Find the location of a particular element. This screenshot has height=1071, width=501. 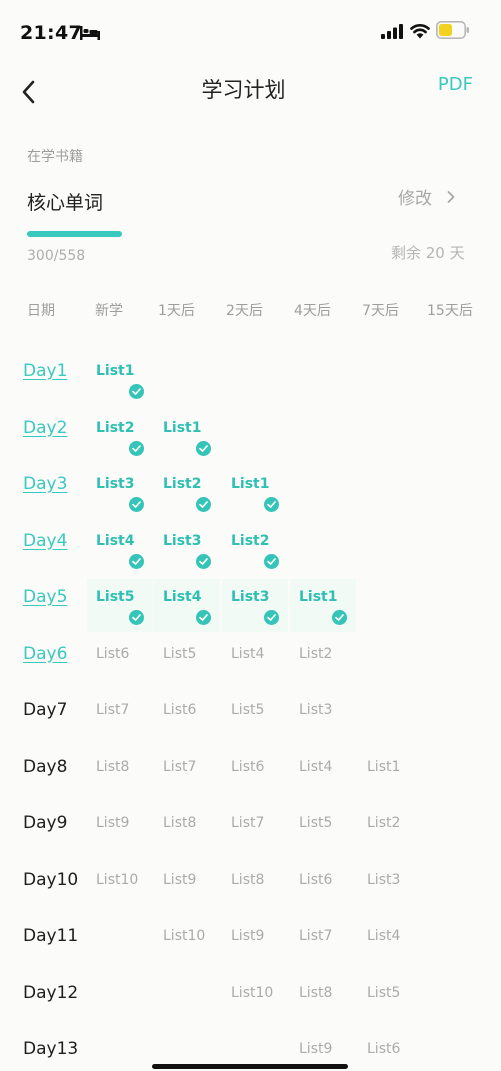

edit-book-button: 修改 is located at coordinates (427, 196).